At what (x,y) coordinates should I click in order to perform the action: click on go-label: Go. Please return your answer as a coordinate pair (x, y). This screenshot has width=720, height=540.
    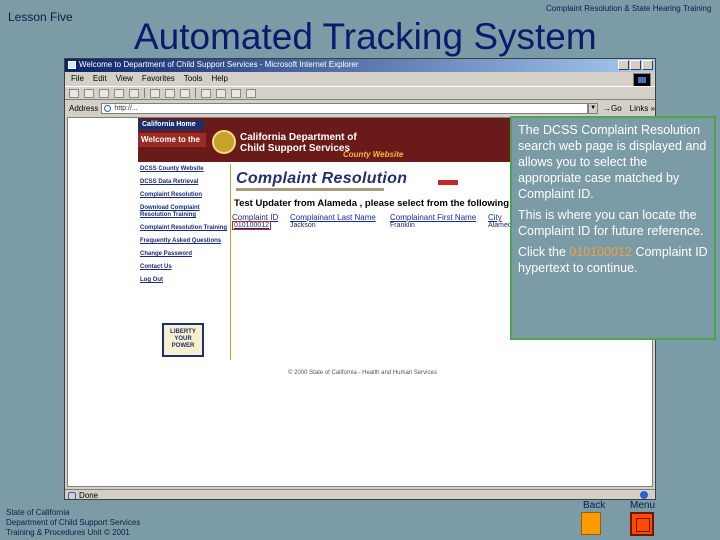
    Looking at the image, I should click on (616, 108).